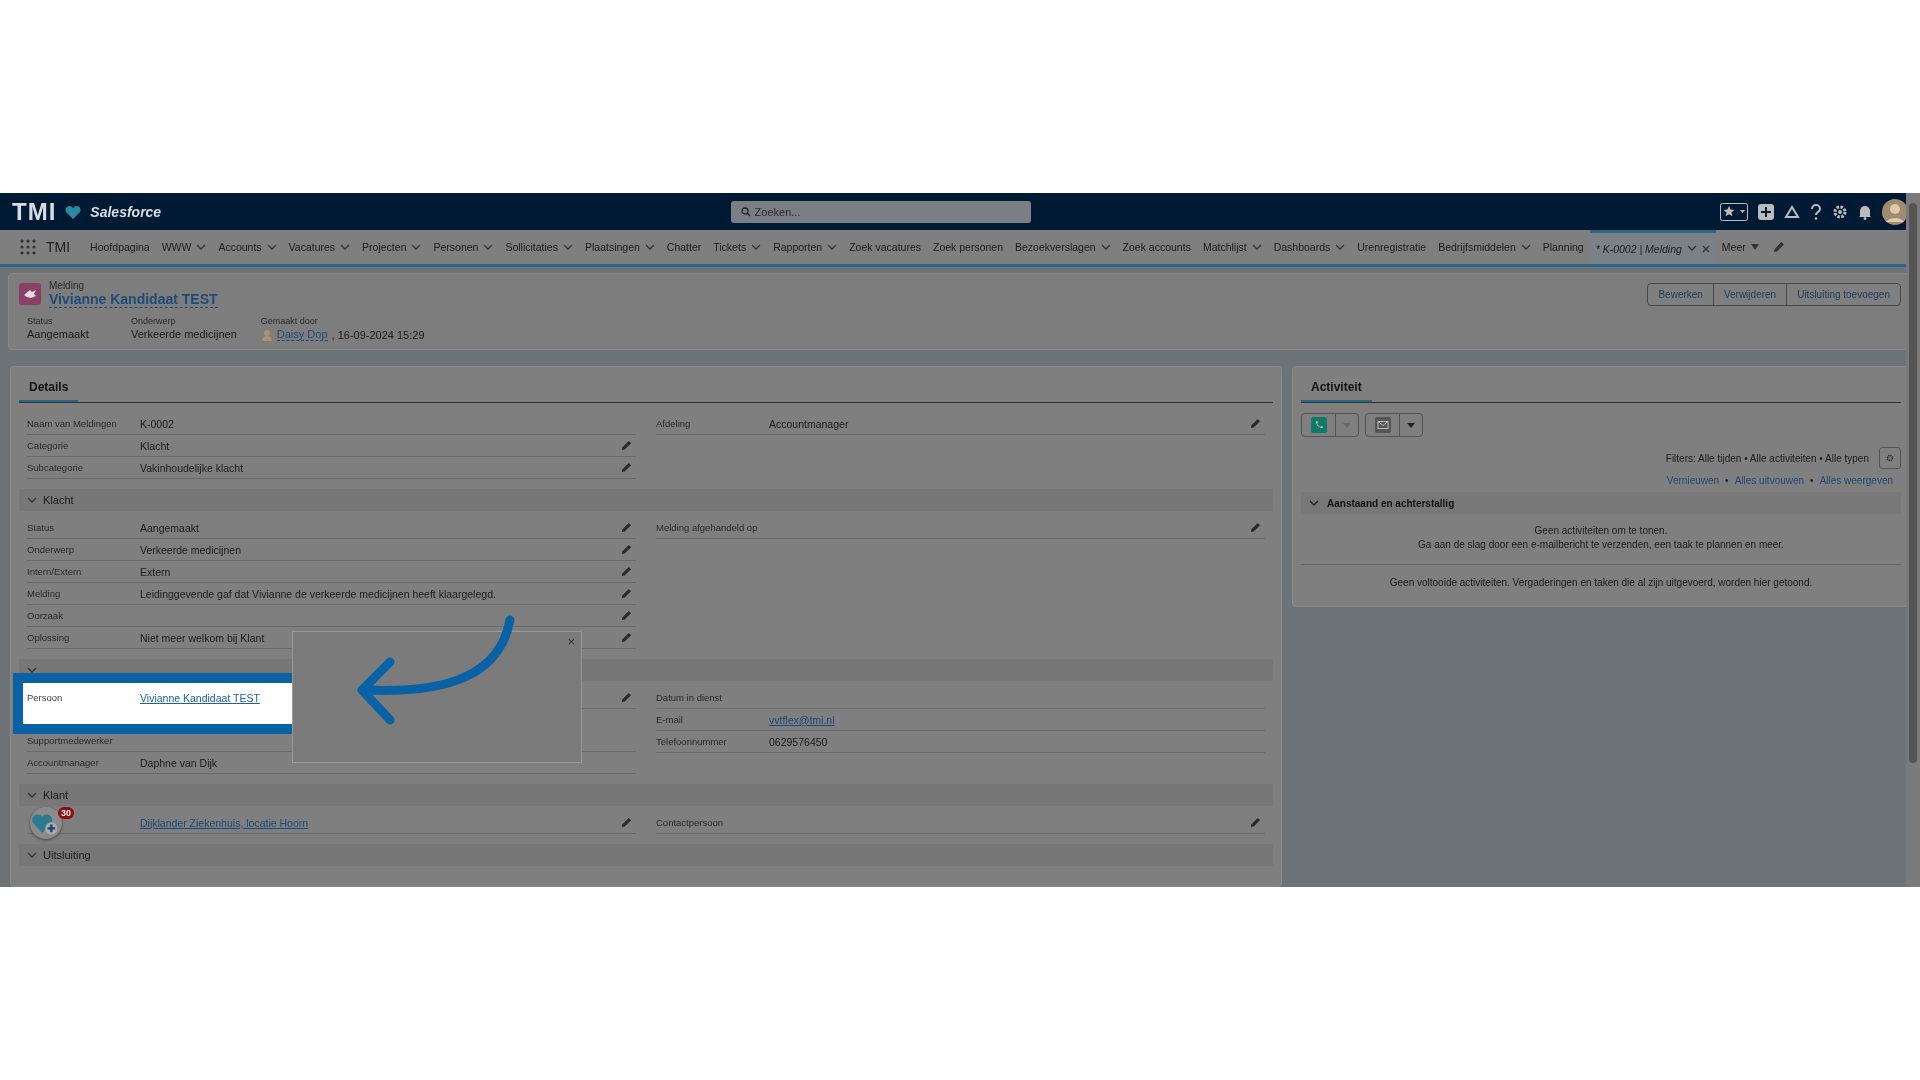 The width and height of the screenshot is (1920, 1080). What do you see at coordinates (463, 247) in the screenshot?
I see `nav-tab: Personen` at bounding box center [463, 247].